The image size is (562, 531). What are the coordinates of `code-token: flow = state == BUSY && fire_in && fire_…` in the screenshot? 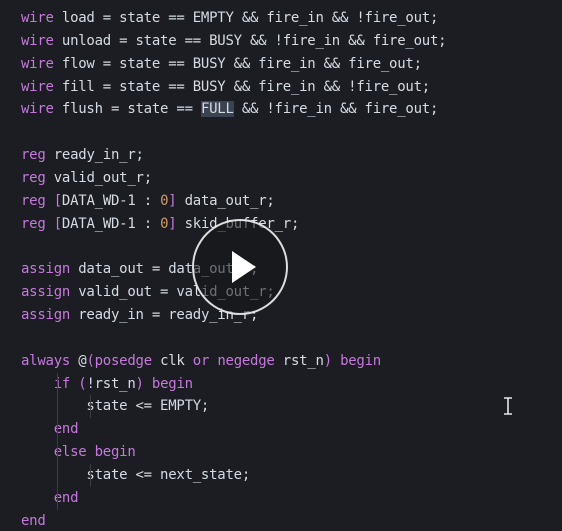 It's located at (237, 63).